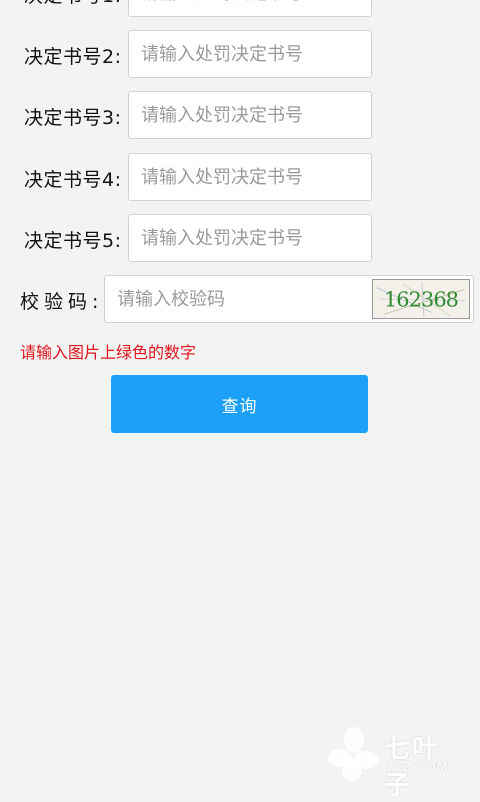  I want to click on watermark-url: 7YZ.COM, so click(417, 767).